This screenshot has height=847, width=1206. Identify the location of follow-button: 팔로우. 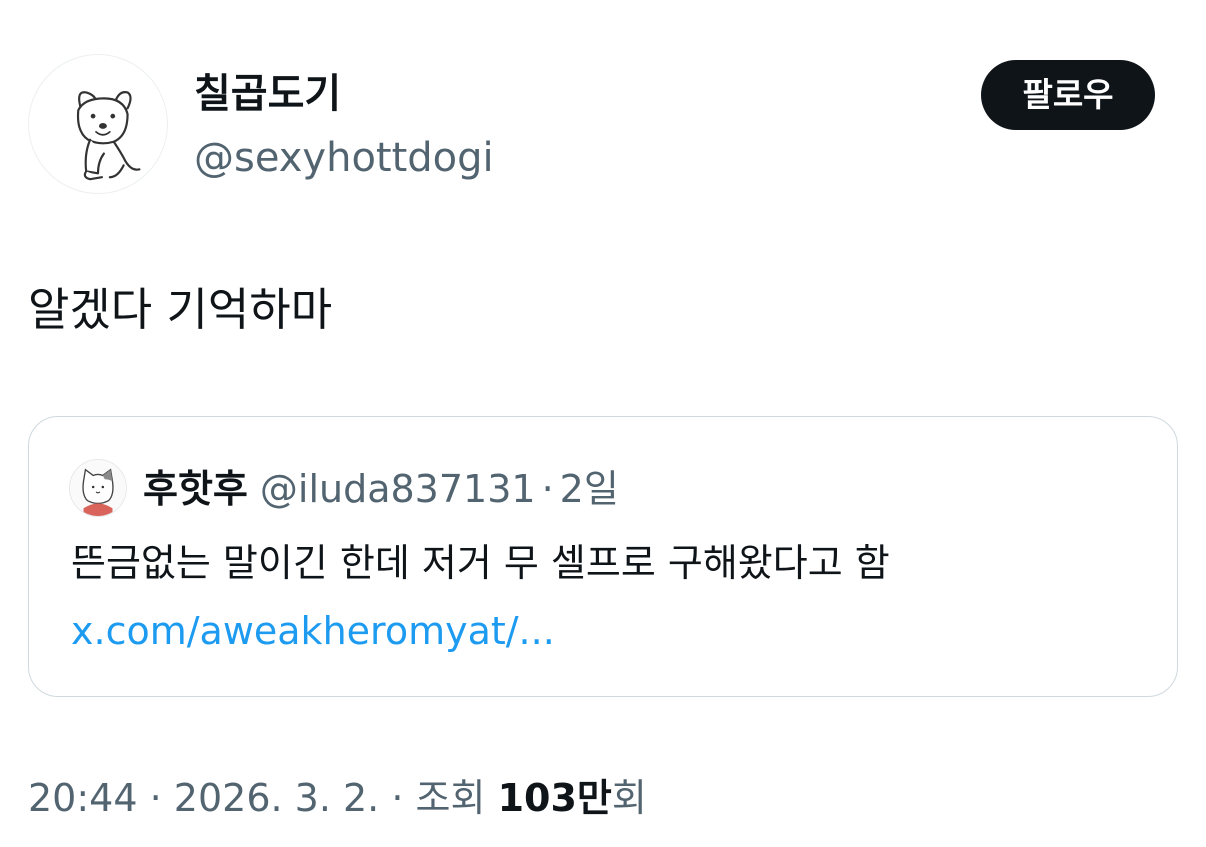
(1068, 95).